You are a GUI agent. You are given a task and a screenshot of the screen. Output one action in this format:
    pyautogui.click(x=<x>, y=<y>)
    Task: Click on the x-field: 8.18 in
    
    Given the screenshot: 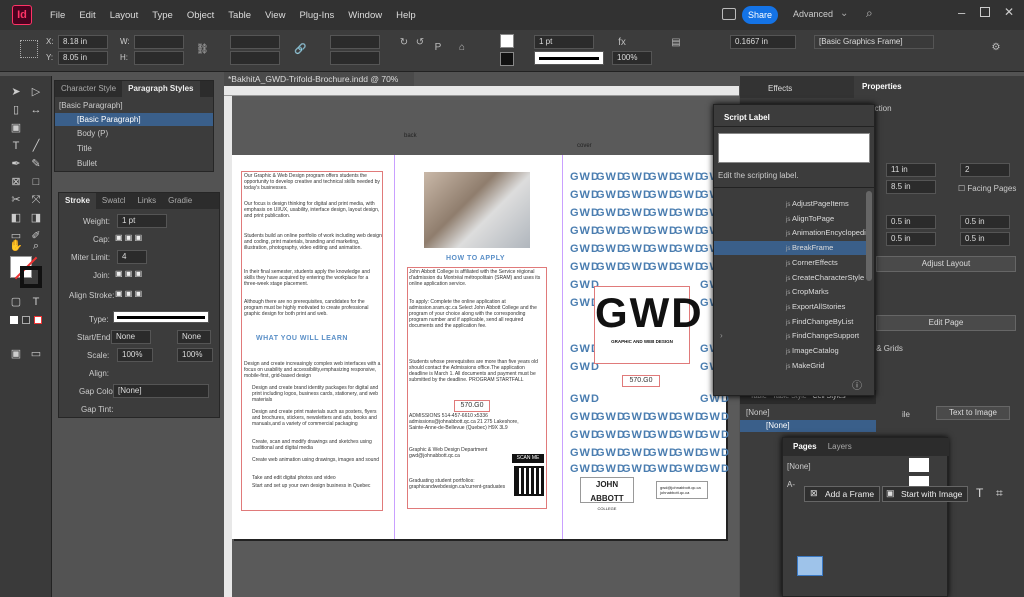 What is the action you would take?
    pyautogui.click(x=83, y=42)
    